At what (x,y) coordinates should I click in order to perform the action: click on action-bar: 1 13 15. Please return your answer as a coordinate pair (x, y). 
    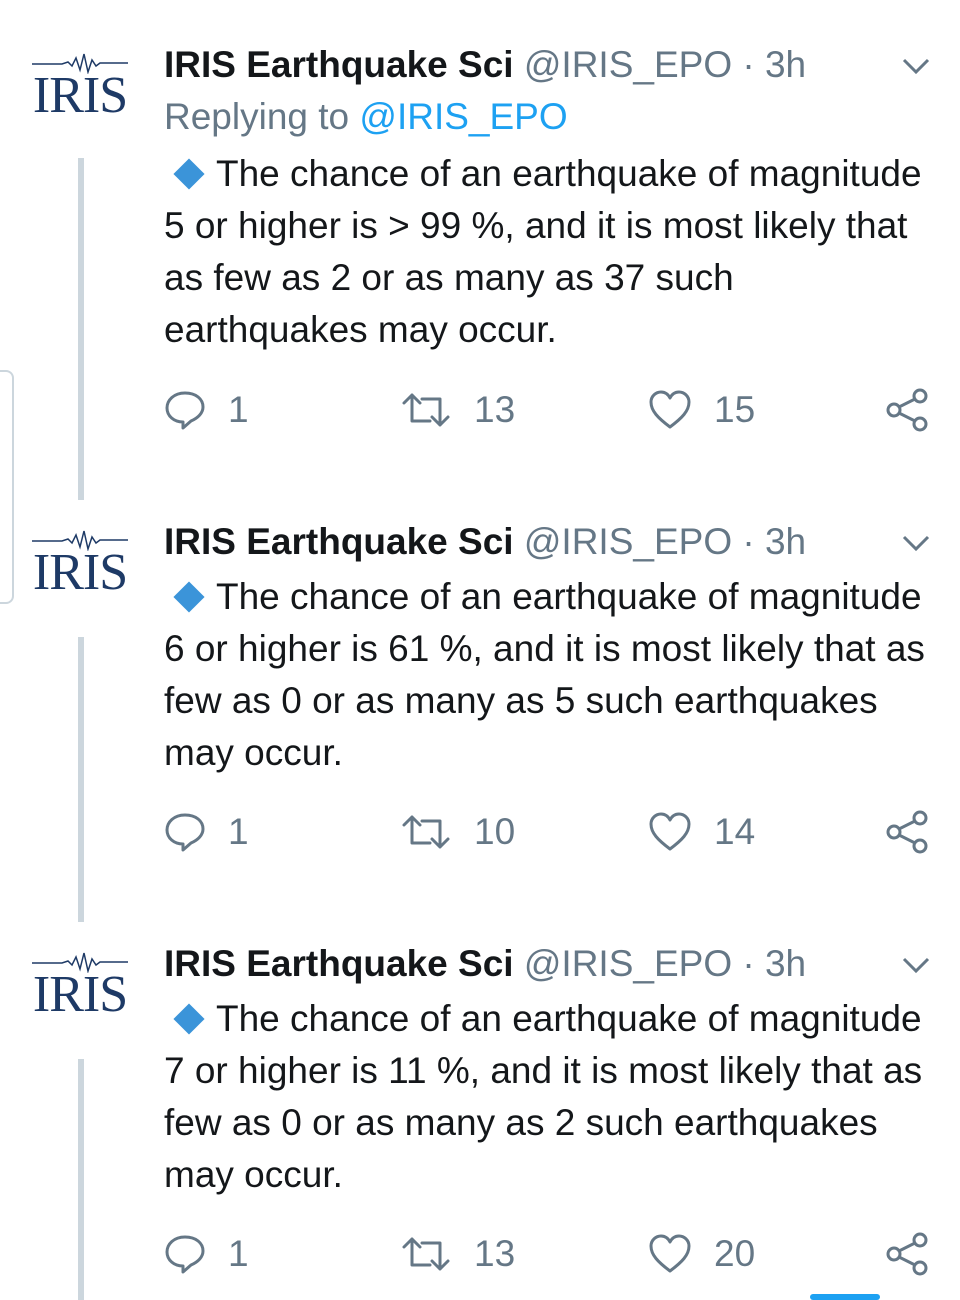
    Looking at the image, I should click on (554, 410).